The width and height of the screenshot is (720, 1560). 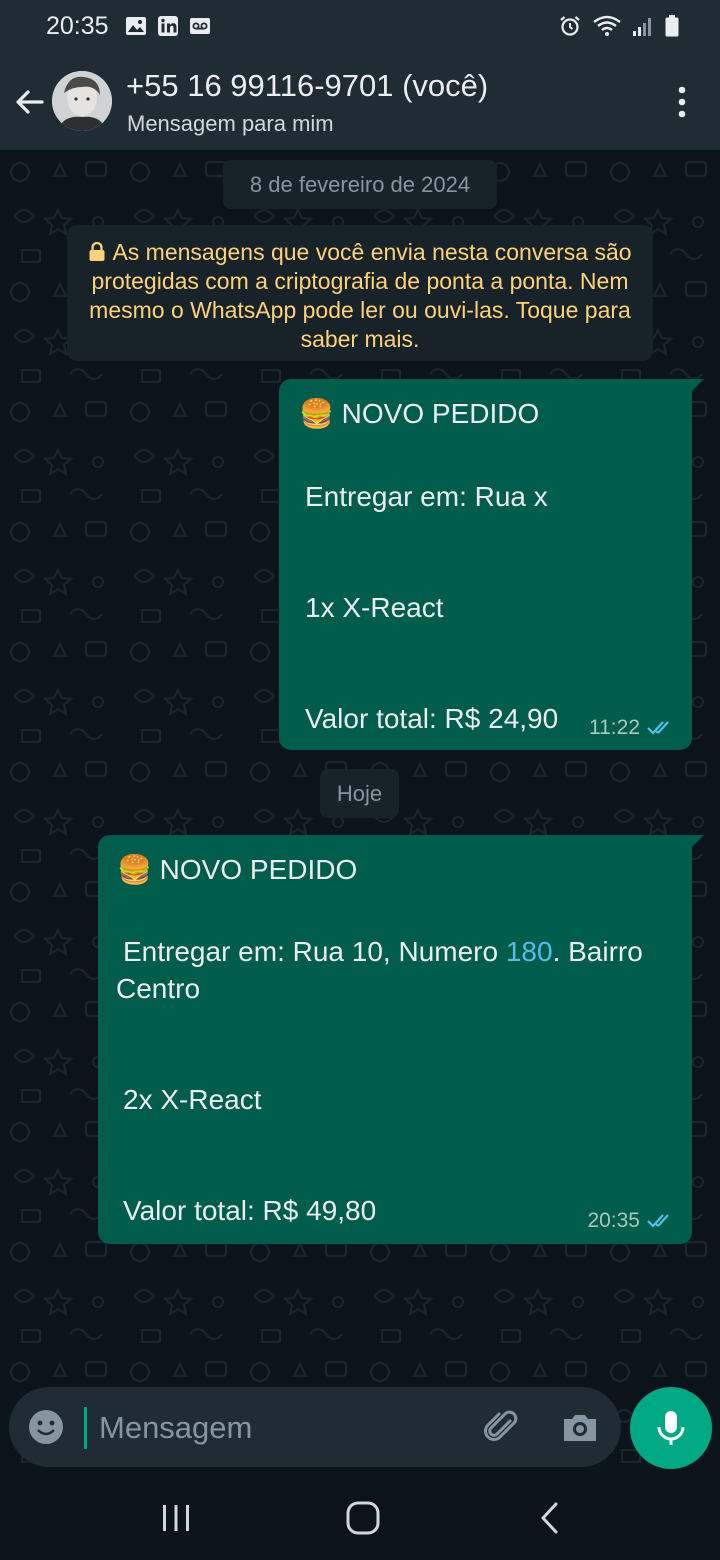 What do you see at coordinates (250, 1210) in the screenshot?
I see `message-total: Valor total: R$ 49,80` at bounding box center [250, 1210].